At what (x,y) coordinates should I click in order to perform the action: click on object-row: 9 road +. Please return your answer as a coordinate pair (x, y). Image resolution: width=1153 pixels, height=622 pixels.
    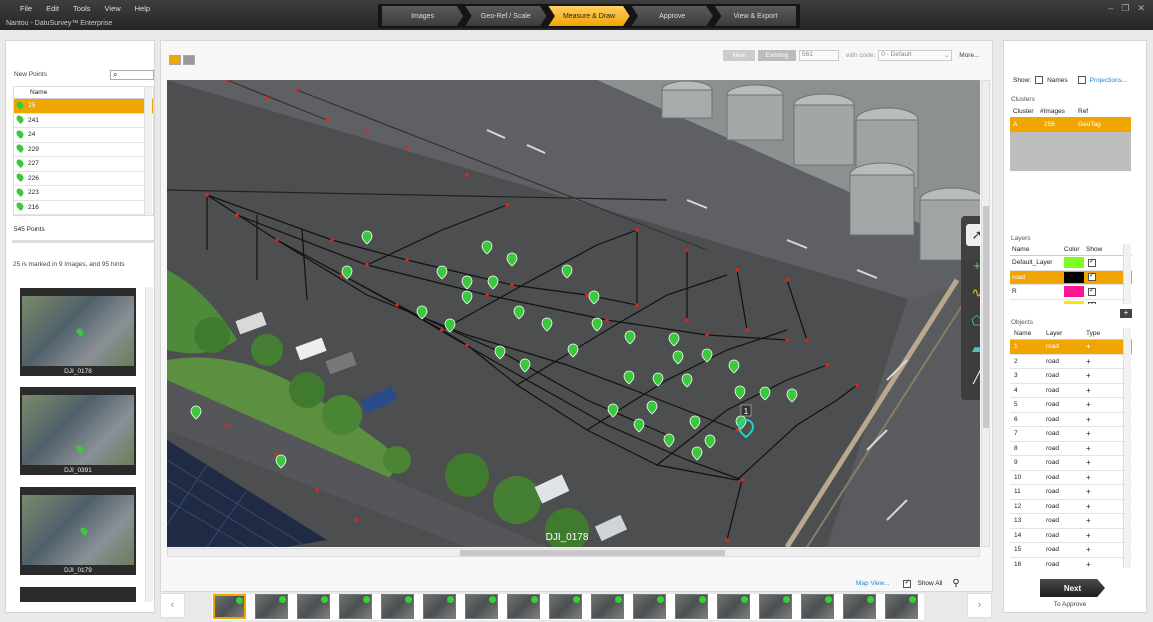
    Looking at the image, I should click on (1071, 463).